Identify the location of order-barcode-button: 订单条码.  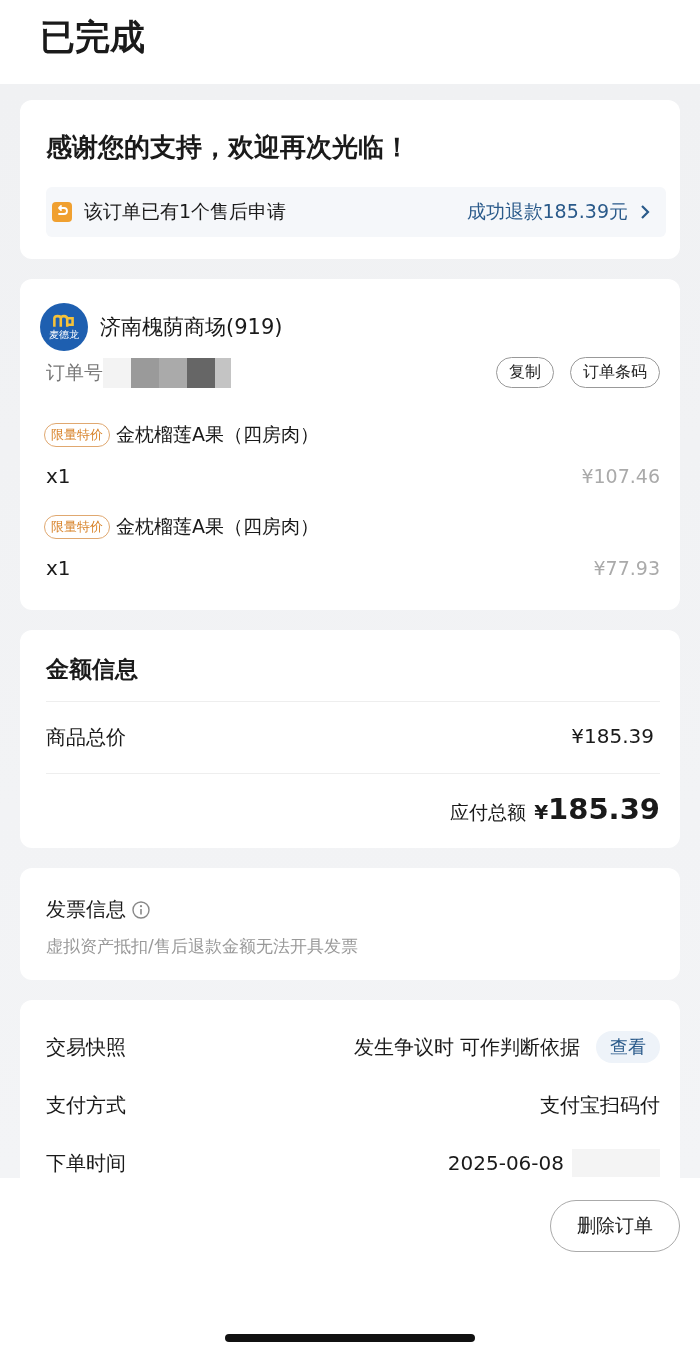
(615, 372).